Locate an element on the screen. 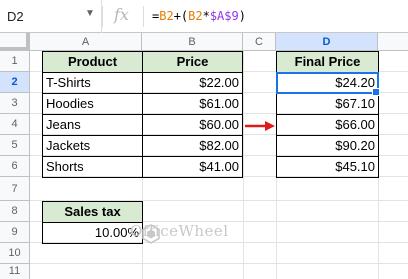  active-cell-selection is located at coordinates (327, 83).